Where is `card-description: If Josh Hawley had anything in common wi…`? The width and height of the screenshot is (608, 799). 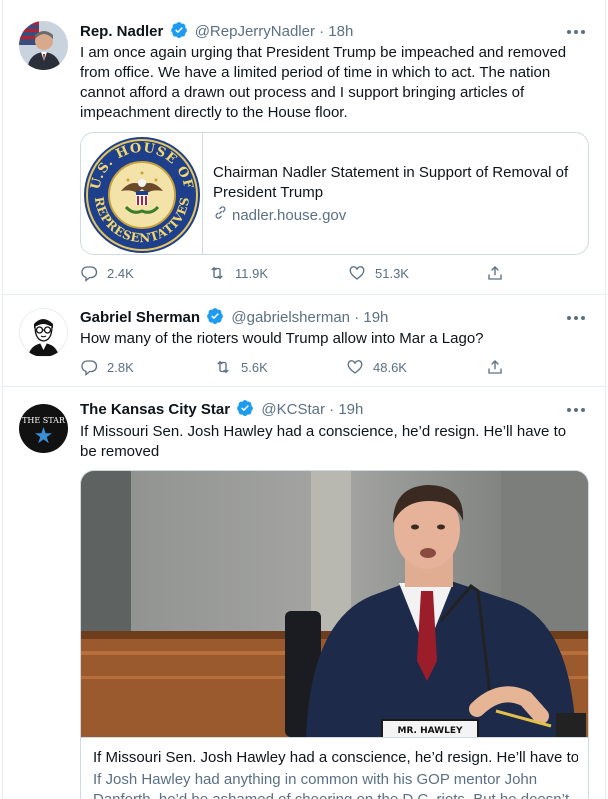
card-description: If Josh Hawley had anything in common wi… is located at coordinates (333, 785).